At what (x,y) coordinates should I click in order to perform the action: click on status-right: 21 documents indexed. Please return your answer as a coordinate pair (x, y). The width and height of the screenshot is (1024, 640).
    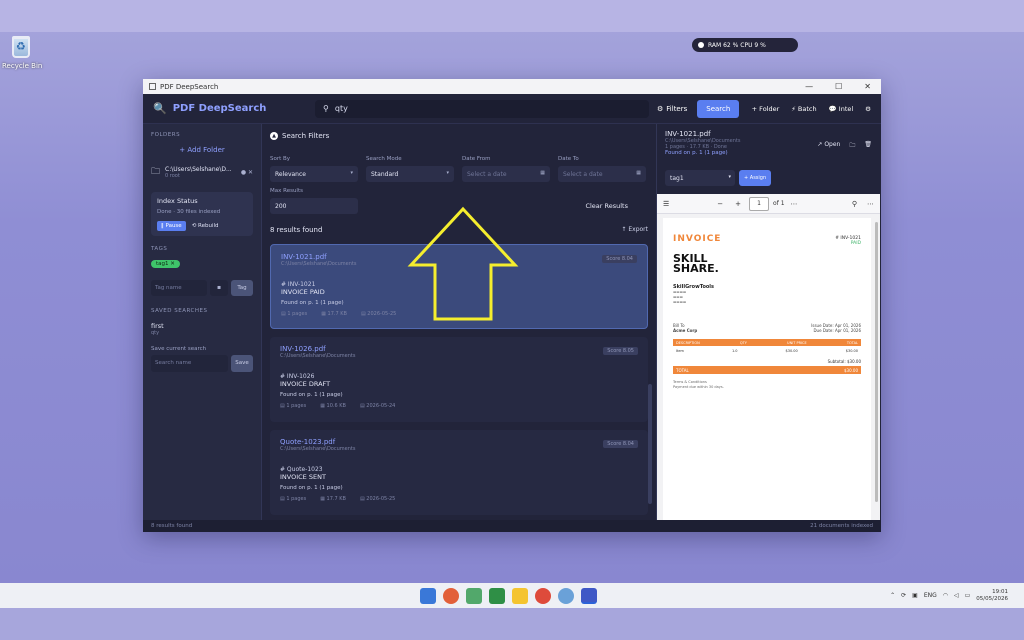
    Looking at the image, I should click on (841, 526).